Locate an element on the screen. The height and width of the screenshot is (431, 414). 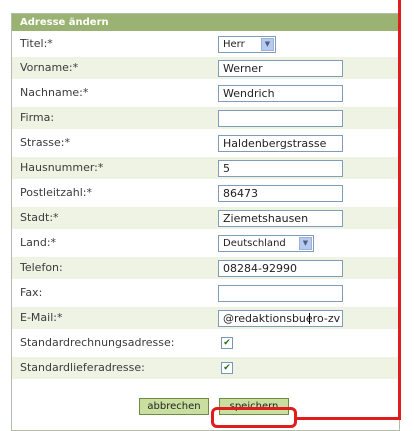
fax-input is located at coordinates (280, 293).